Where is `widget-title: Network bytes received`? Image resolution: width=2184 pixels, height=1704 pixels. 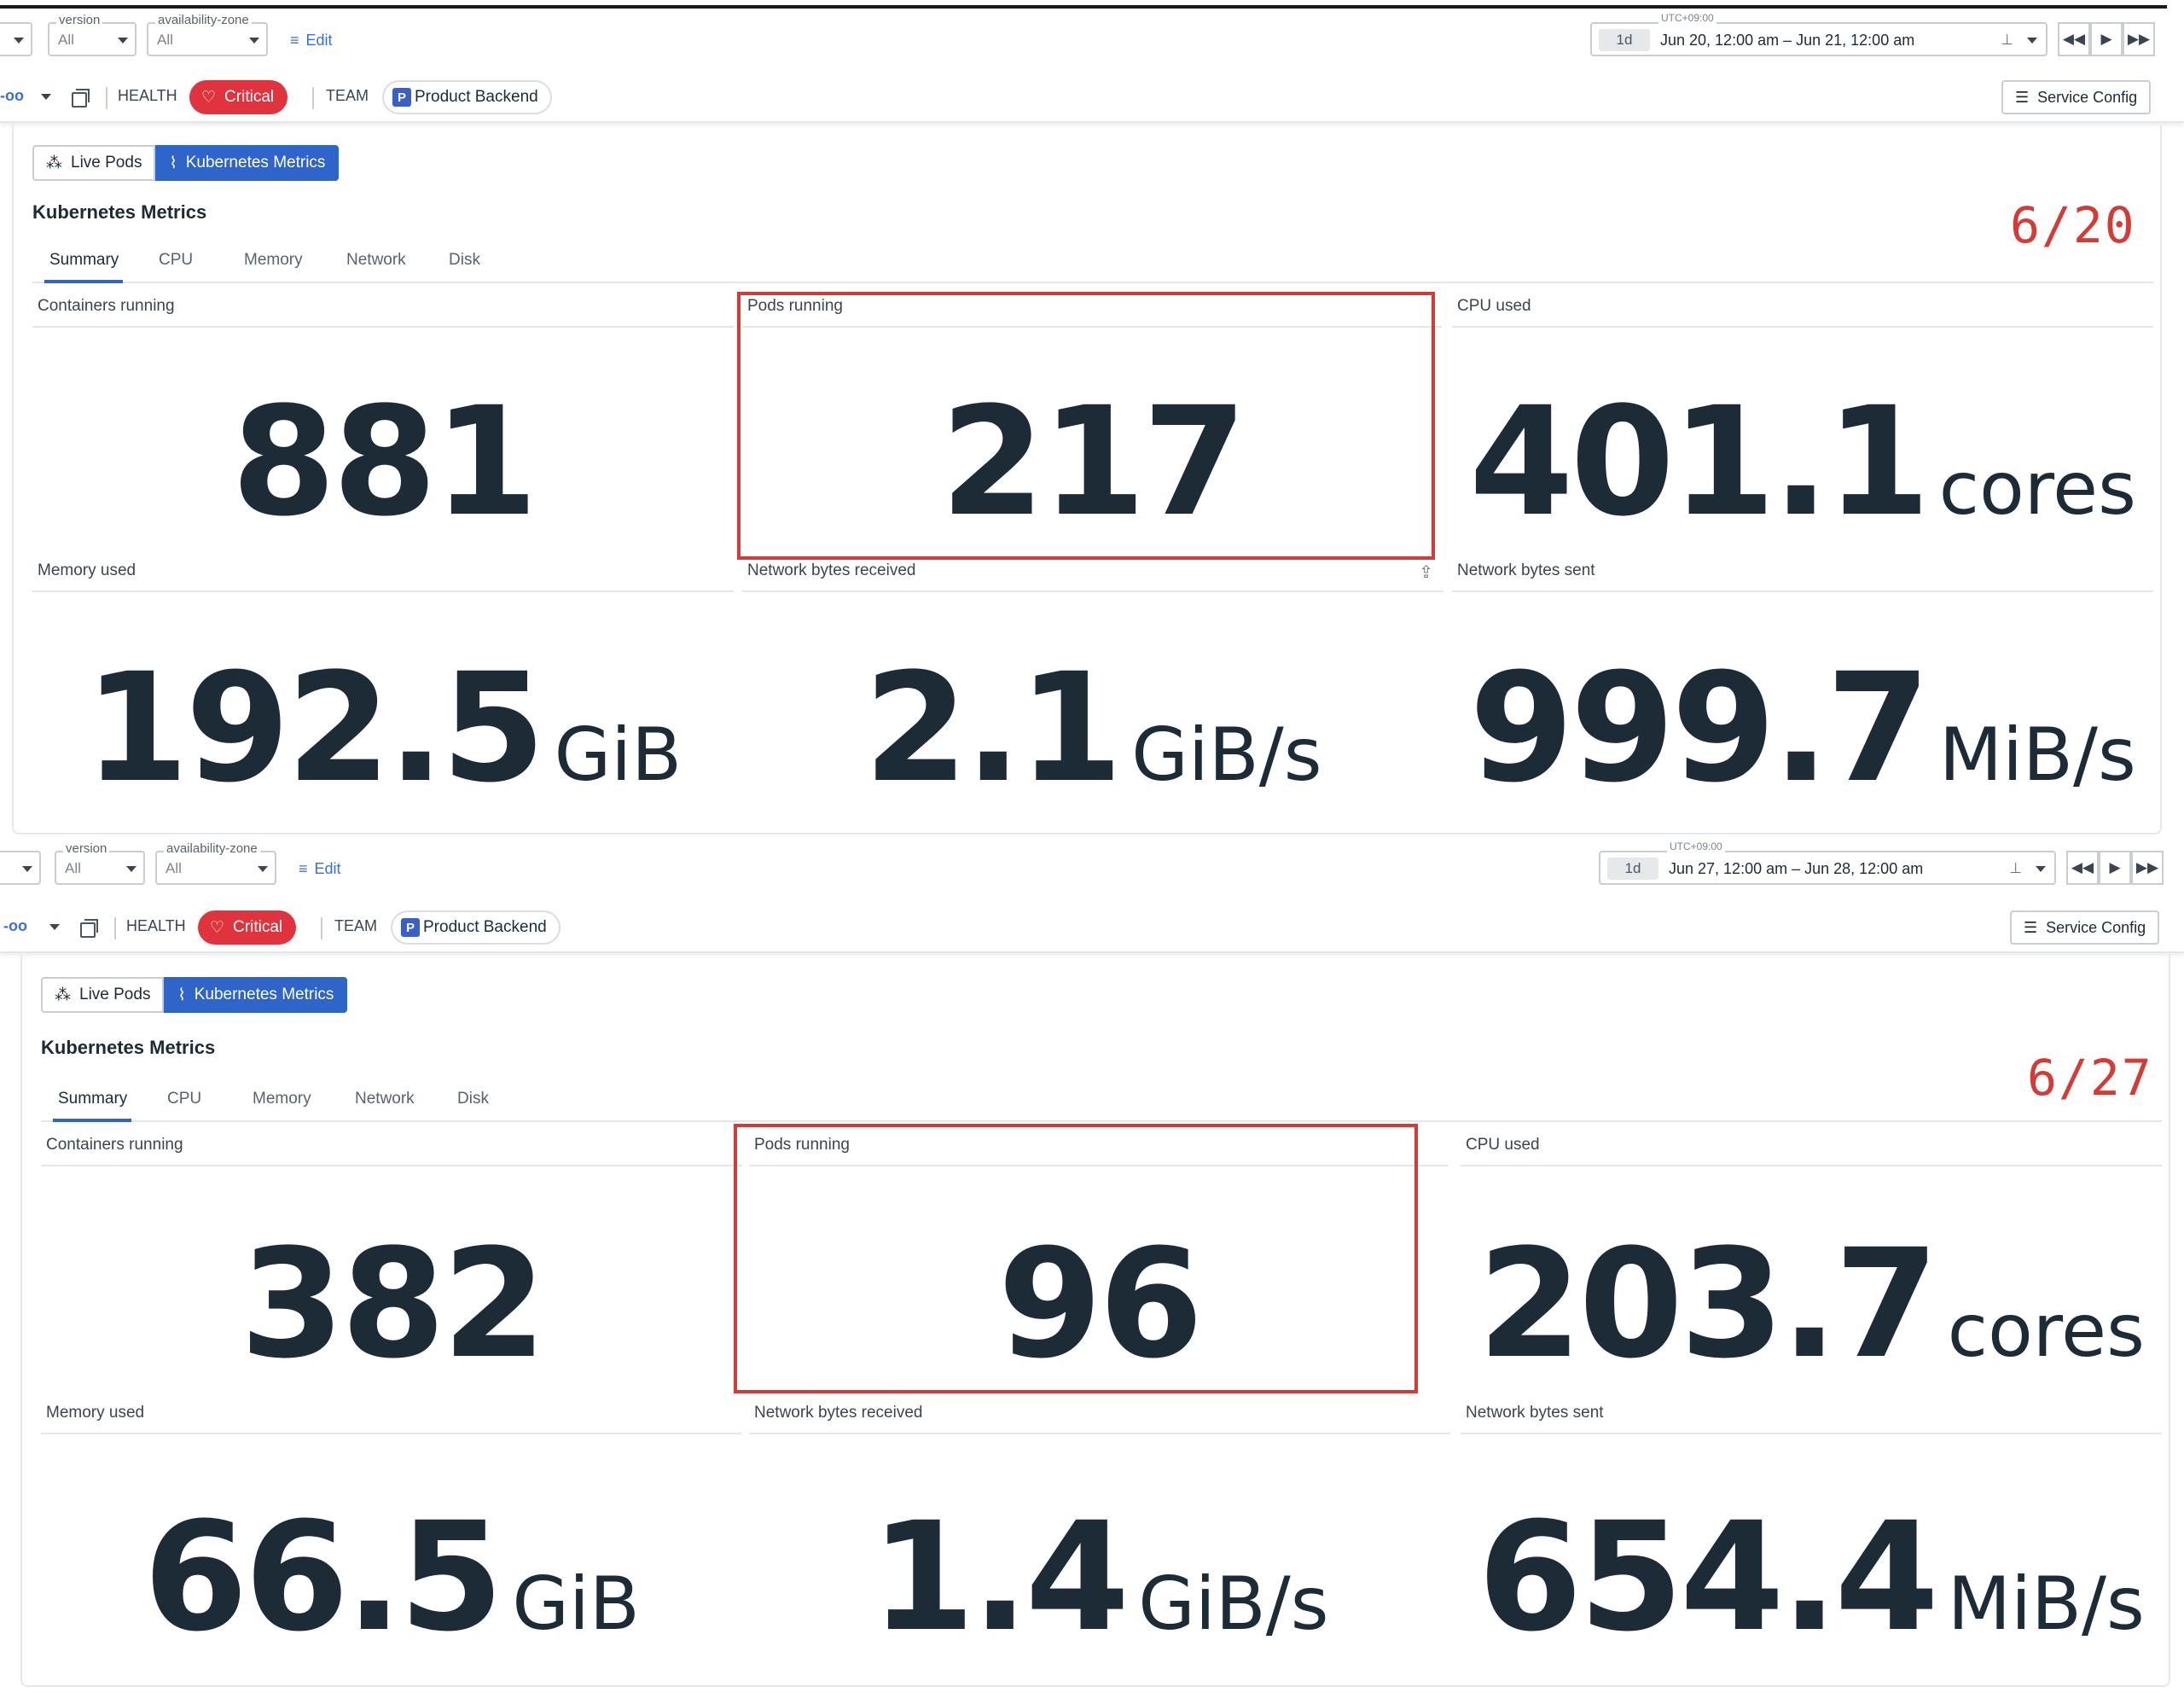
widget-title: Network bytes received is located at coordinates (838, 1413).